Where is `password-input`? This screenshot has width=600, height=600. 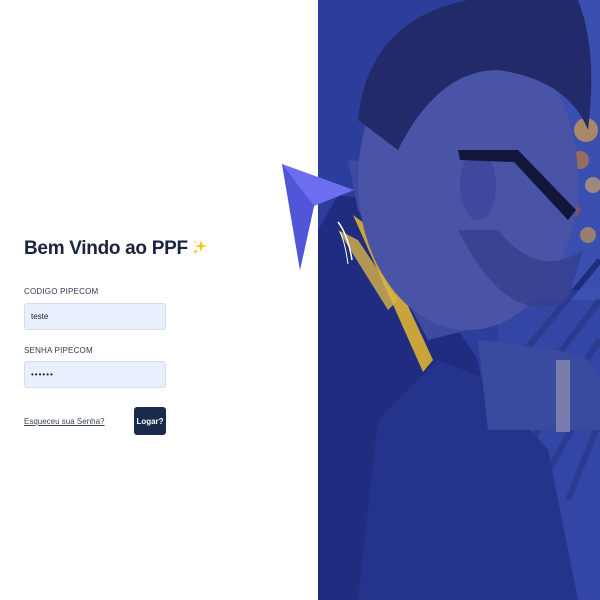
password-input is located at coordinates (95, 374).